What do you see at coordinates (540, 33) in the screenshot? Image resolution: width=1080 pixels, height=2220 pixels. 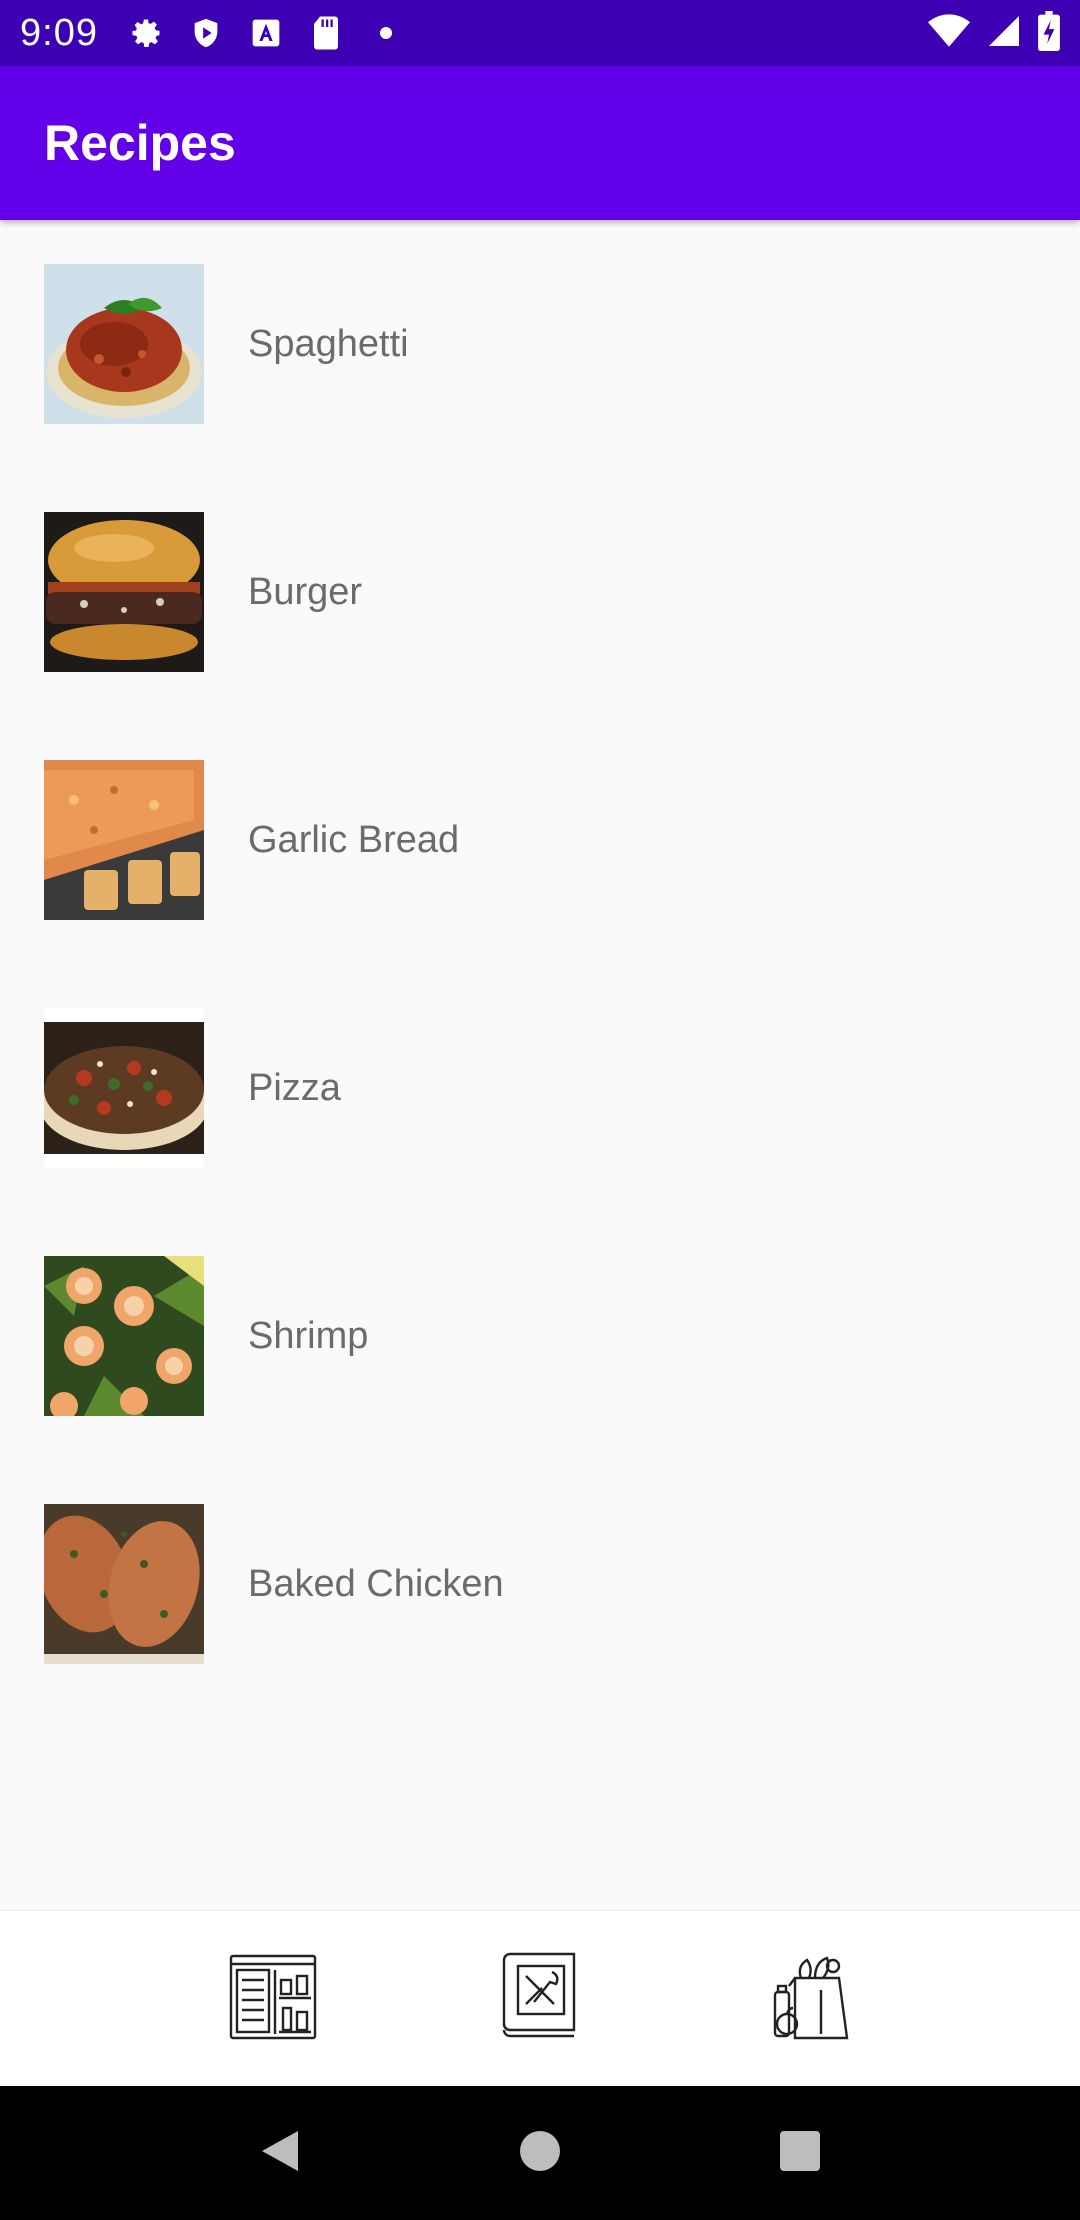 I see `status-bar: 9:09` at bounding box center [540, 33].